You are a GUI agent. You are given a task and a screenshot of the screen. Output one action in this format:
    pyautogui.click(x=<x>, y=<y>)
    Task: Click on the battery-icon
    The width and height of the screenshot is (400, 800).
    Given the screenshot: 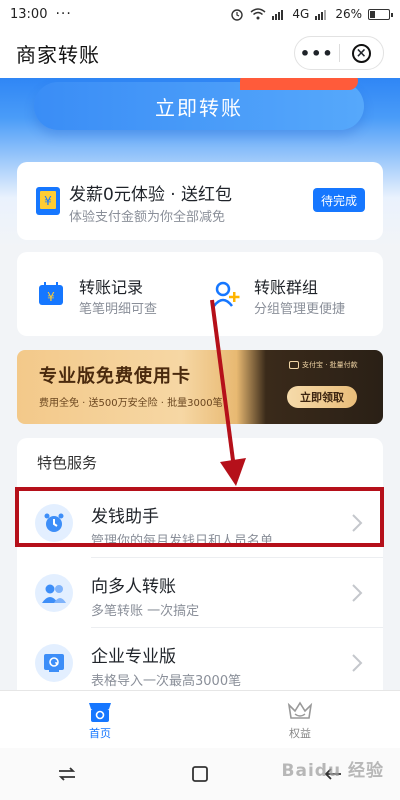 What is the action you would take?
    pyautogui.click(x=380, y=14)
    